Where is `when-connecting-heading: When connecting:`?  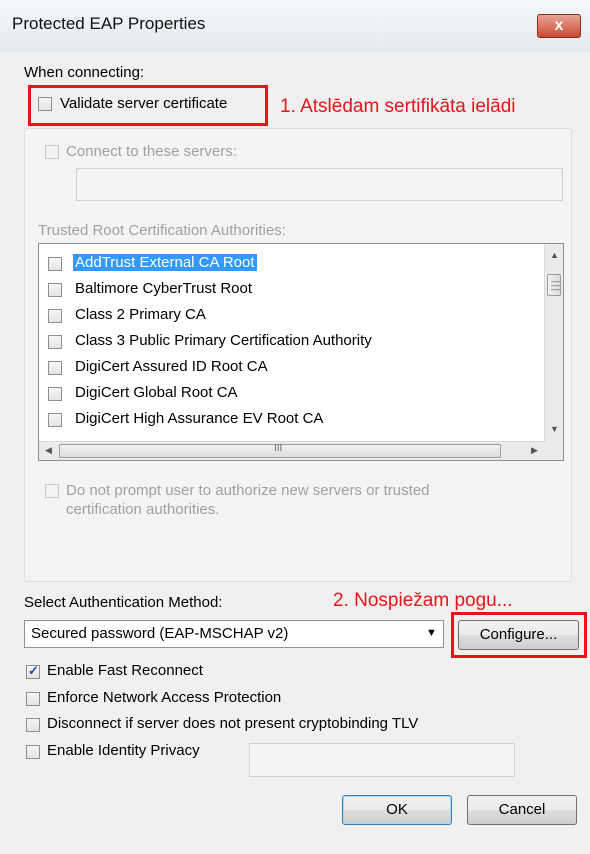
when-connecting-heading: When connecting: is located at coordinates (84, 72).